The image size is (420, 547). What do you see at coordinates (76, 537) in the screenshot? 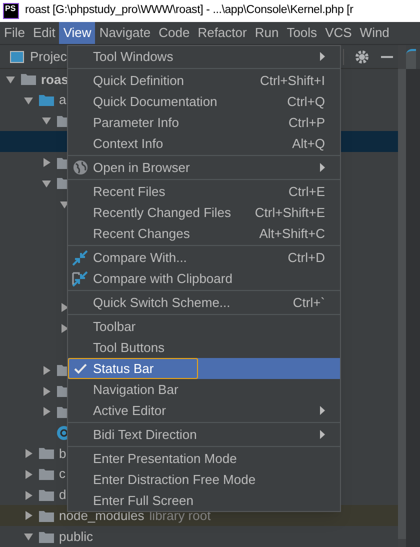
I see `tree-item-label: public` at bounding box center [76, 537].